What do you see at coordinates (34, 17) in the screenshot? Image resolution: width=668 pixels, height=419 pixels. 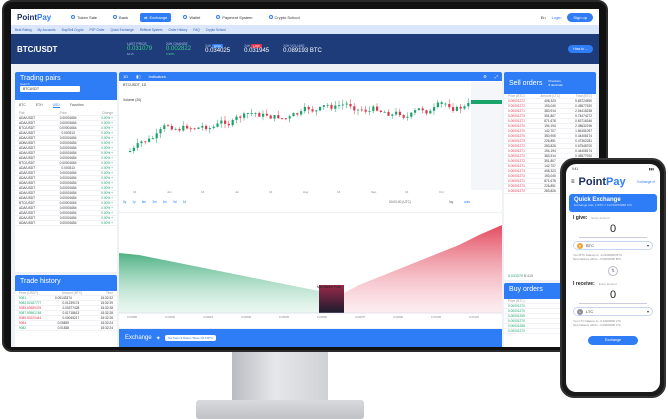 I see `pointpay-logo: PointPay` at bounding box center [34, 17].